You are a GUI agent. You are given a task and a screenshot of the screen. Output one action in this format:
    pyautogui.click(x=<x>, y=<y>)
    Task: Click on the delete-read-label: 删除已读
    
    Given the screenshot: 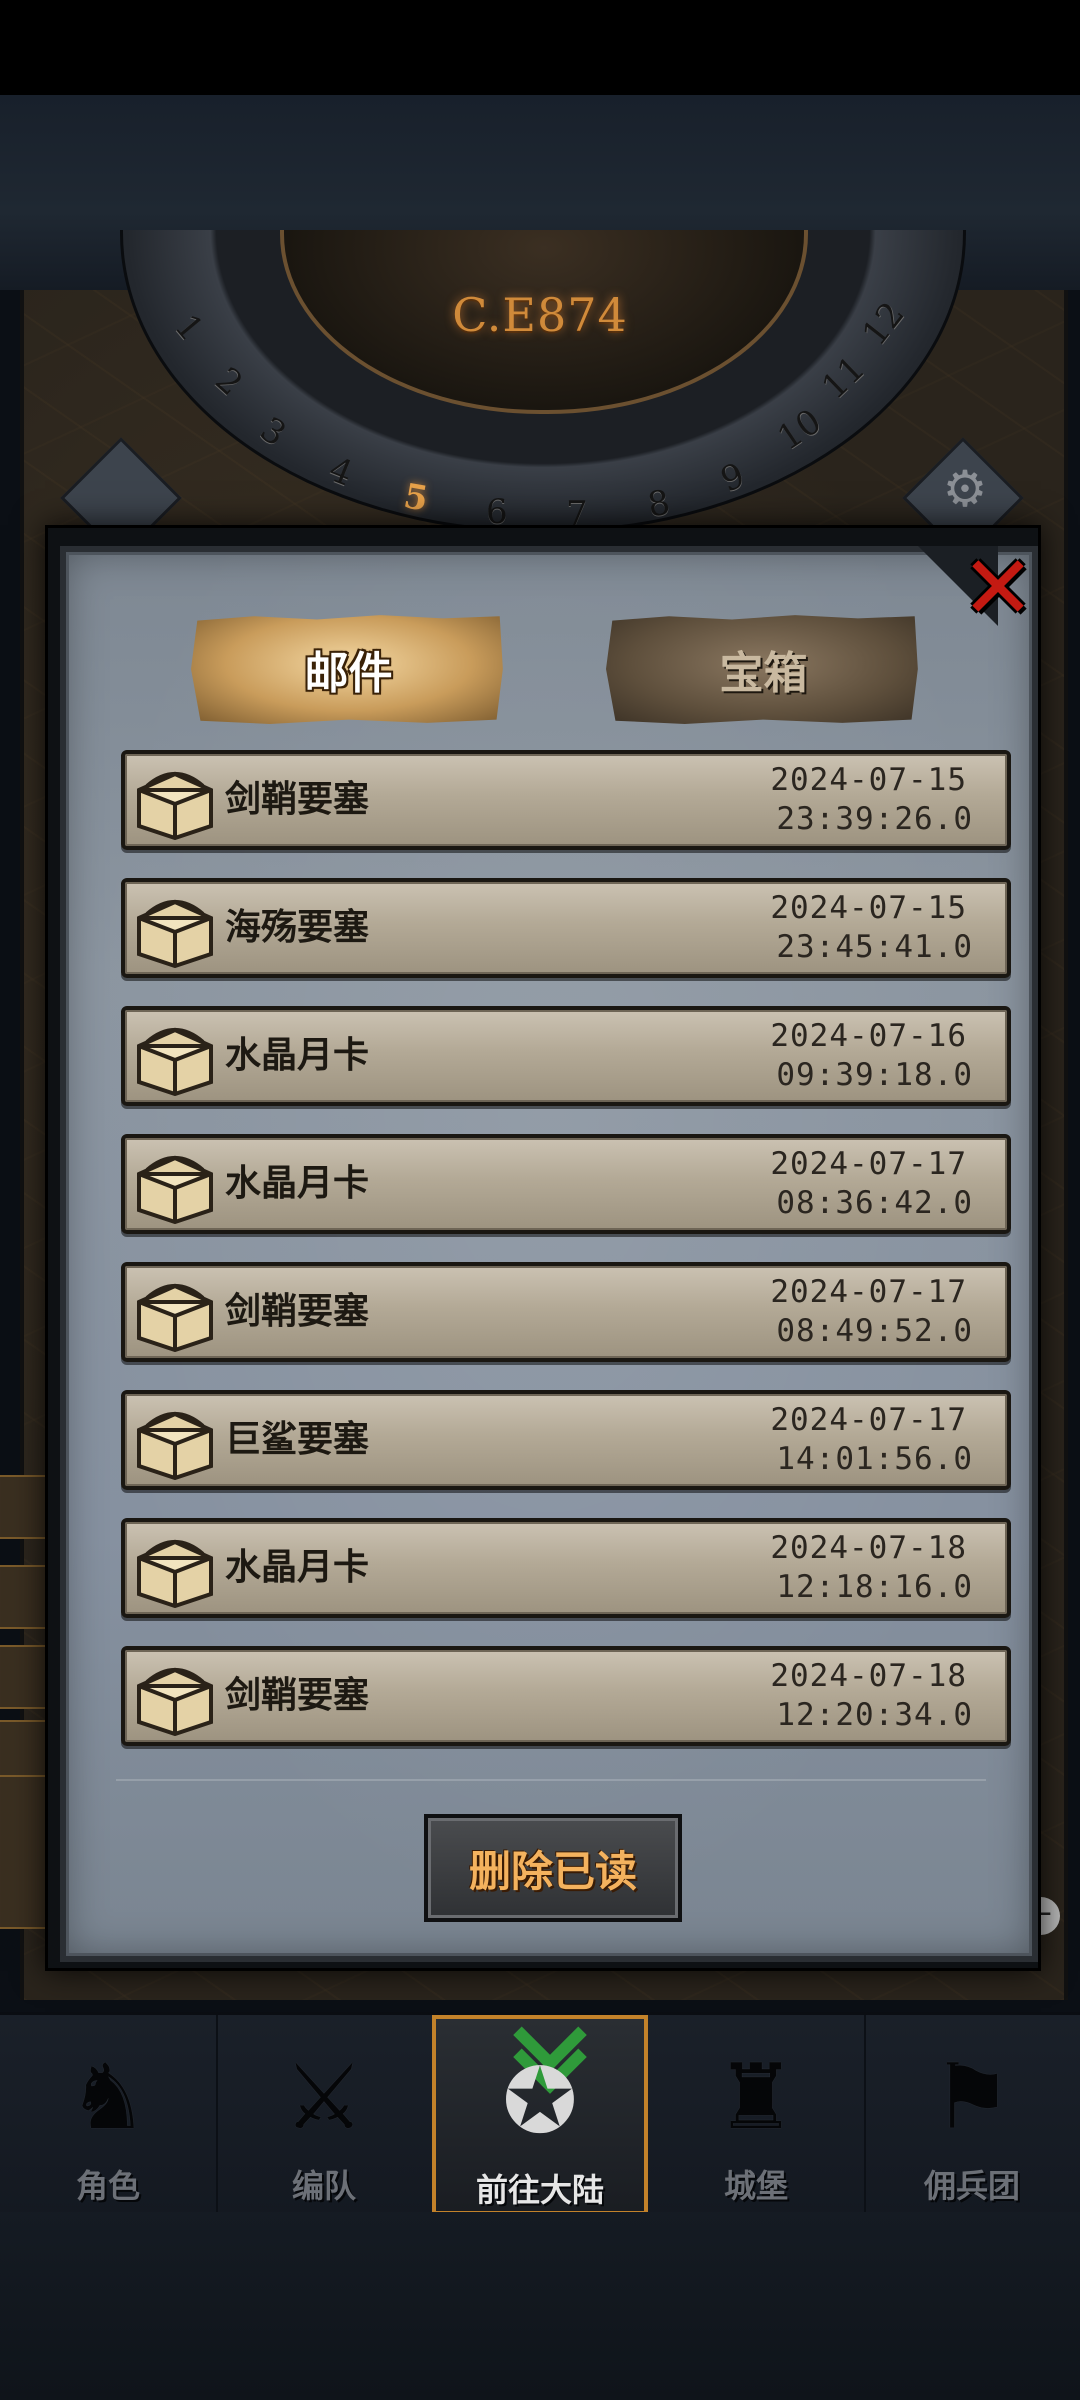 What is the action you would take?
    pyautogui.click(x=552, y=1871)
    